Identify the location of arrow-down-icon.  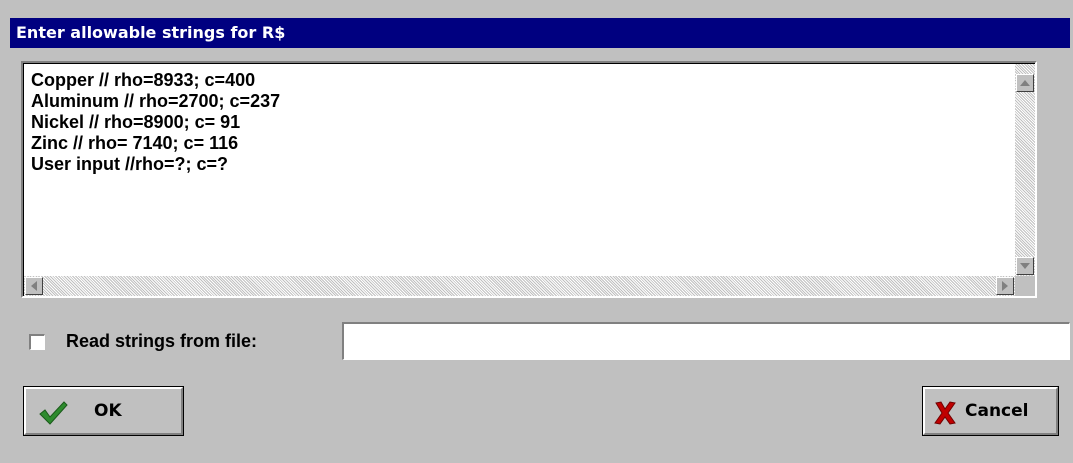
(1025, 266).